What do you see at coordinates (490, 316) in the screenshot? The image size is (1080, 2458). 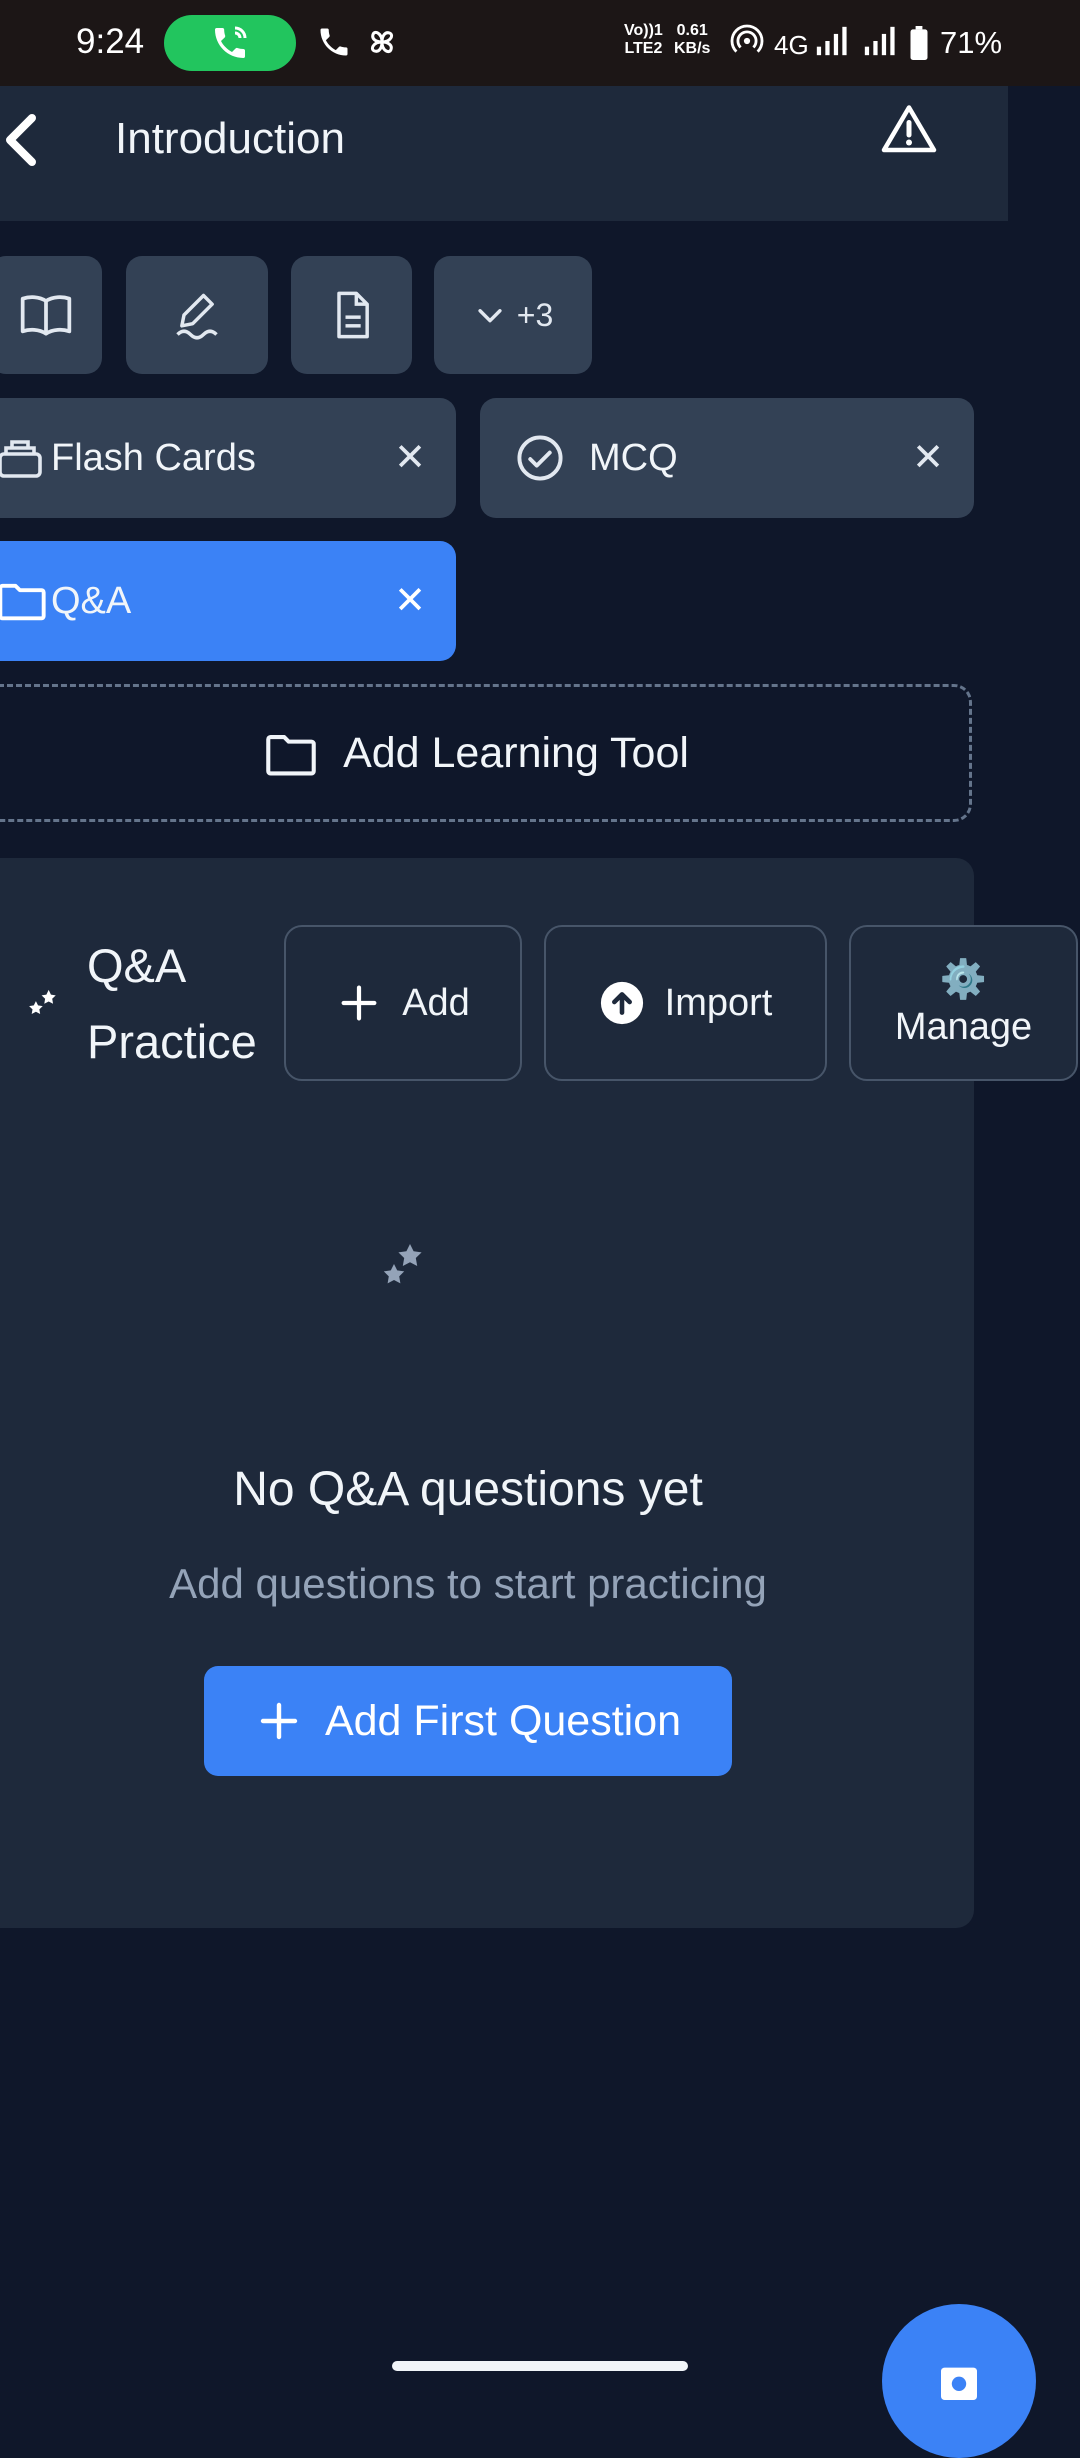 I see `chevron-down-icon` at bounding box center [490, 316].